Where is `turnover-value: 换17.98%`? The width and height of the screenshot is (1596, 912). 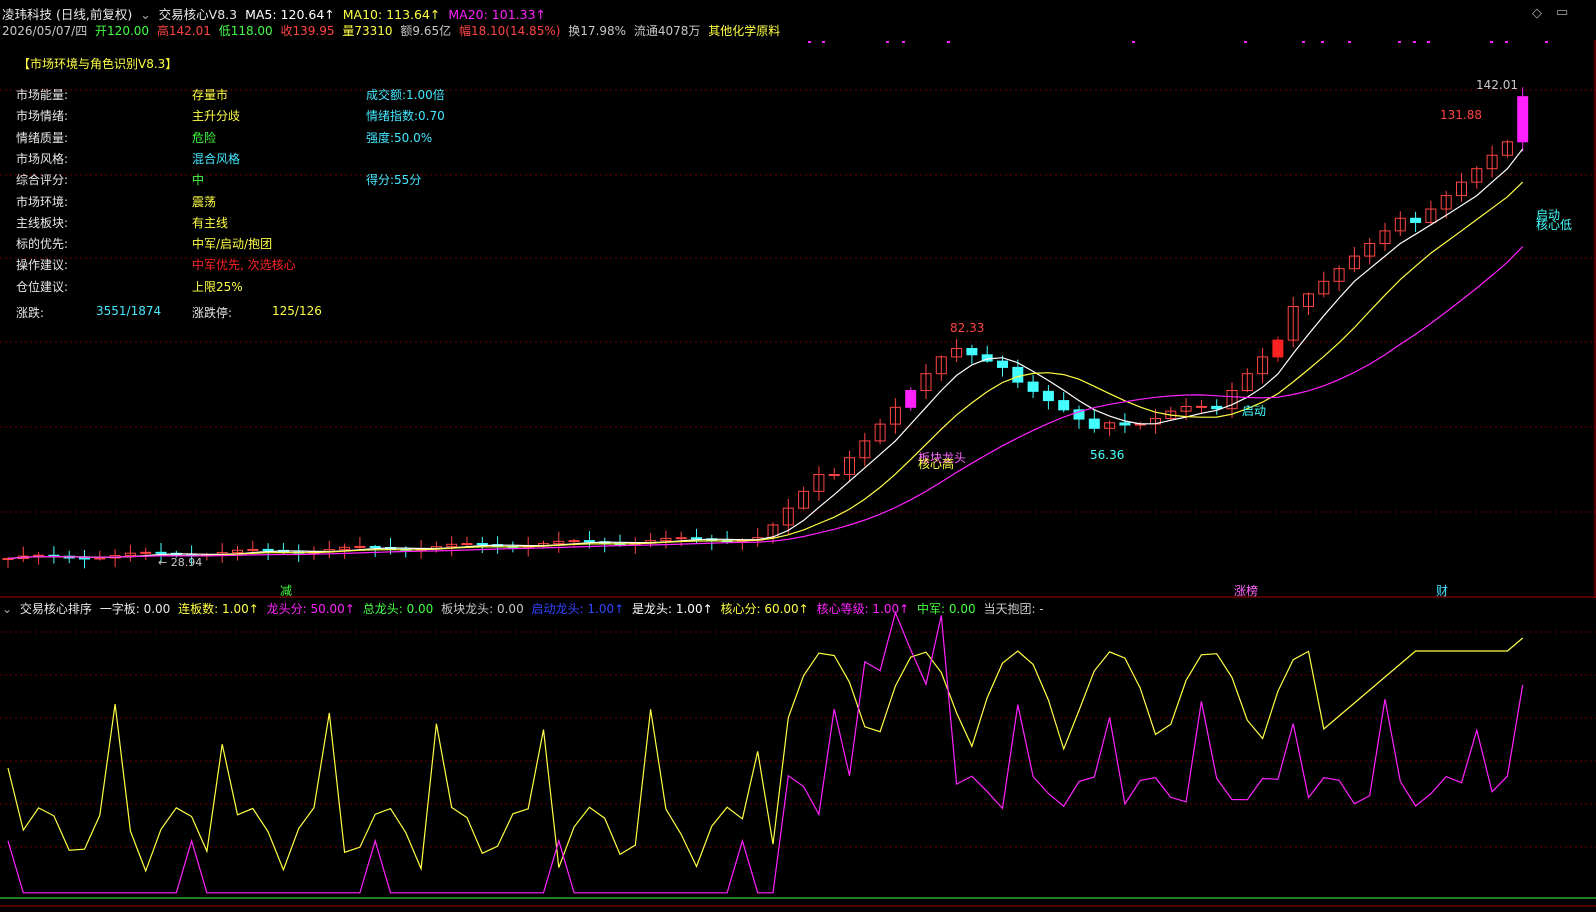 turnover-value: 换17.98% is located at coordinates (597, 31).